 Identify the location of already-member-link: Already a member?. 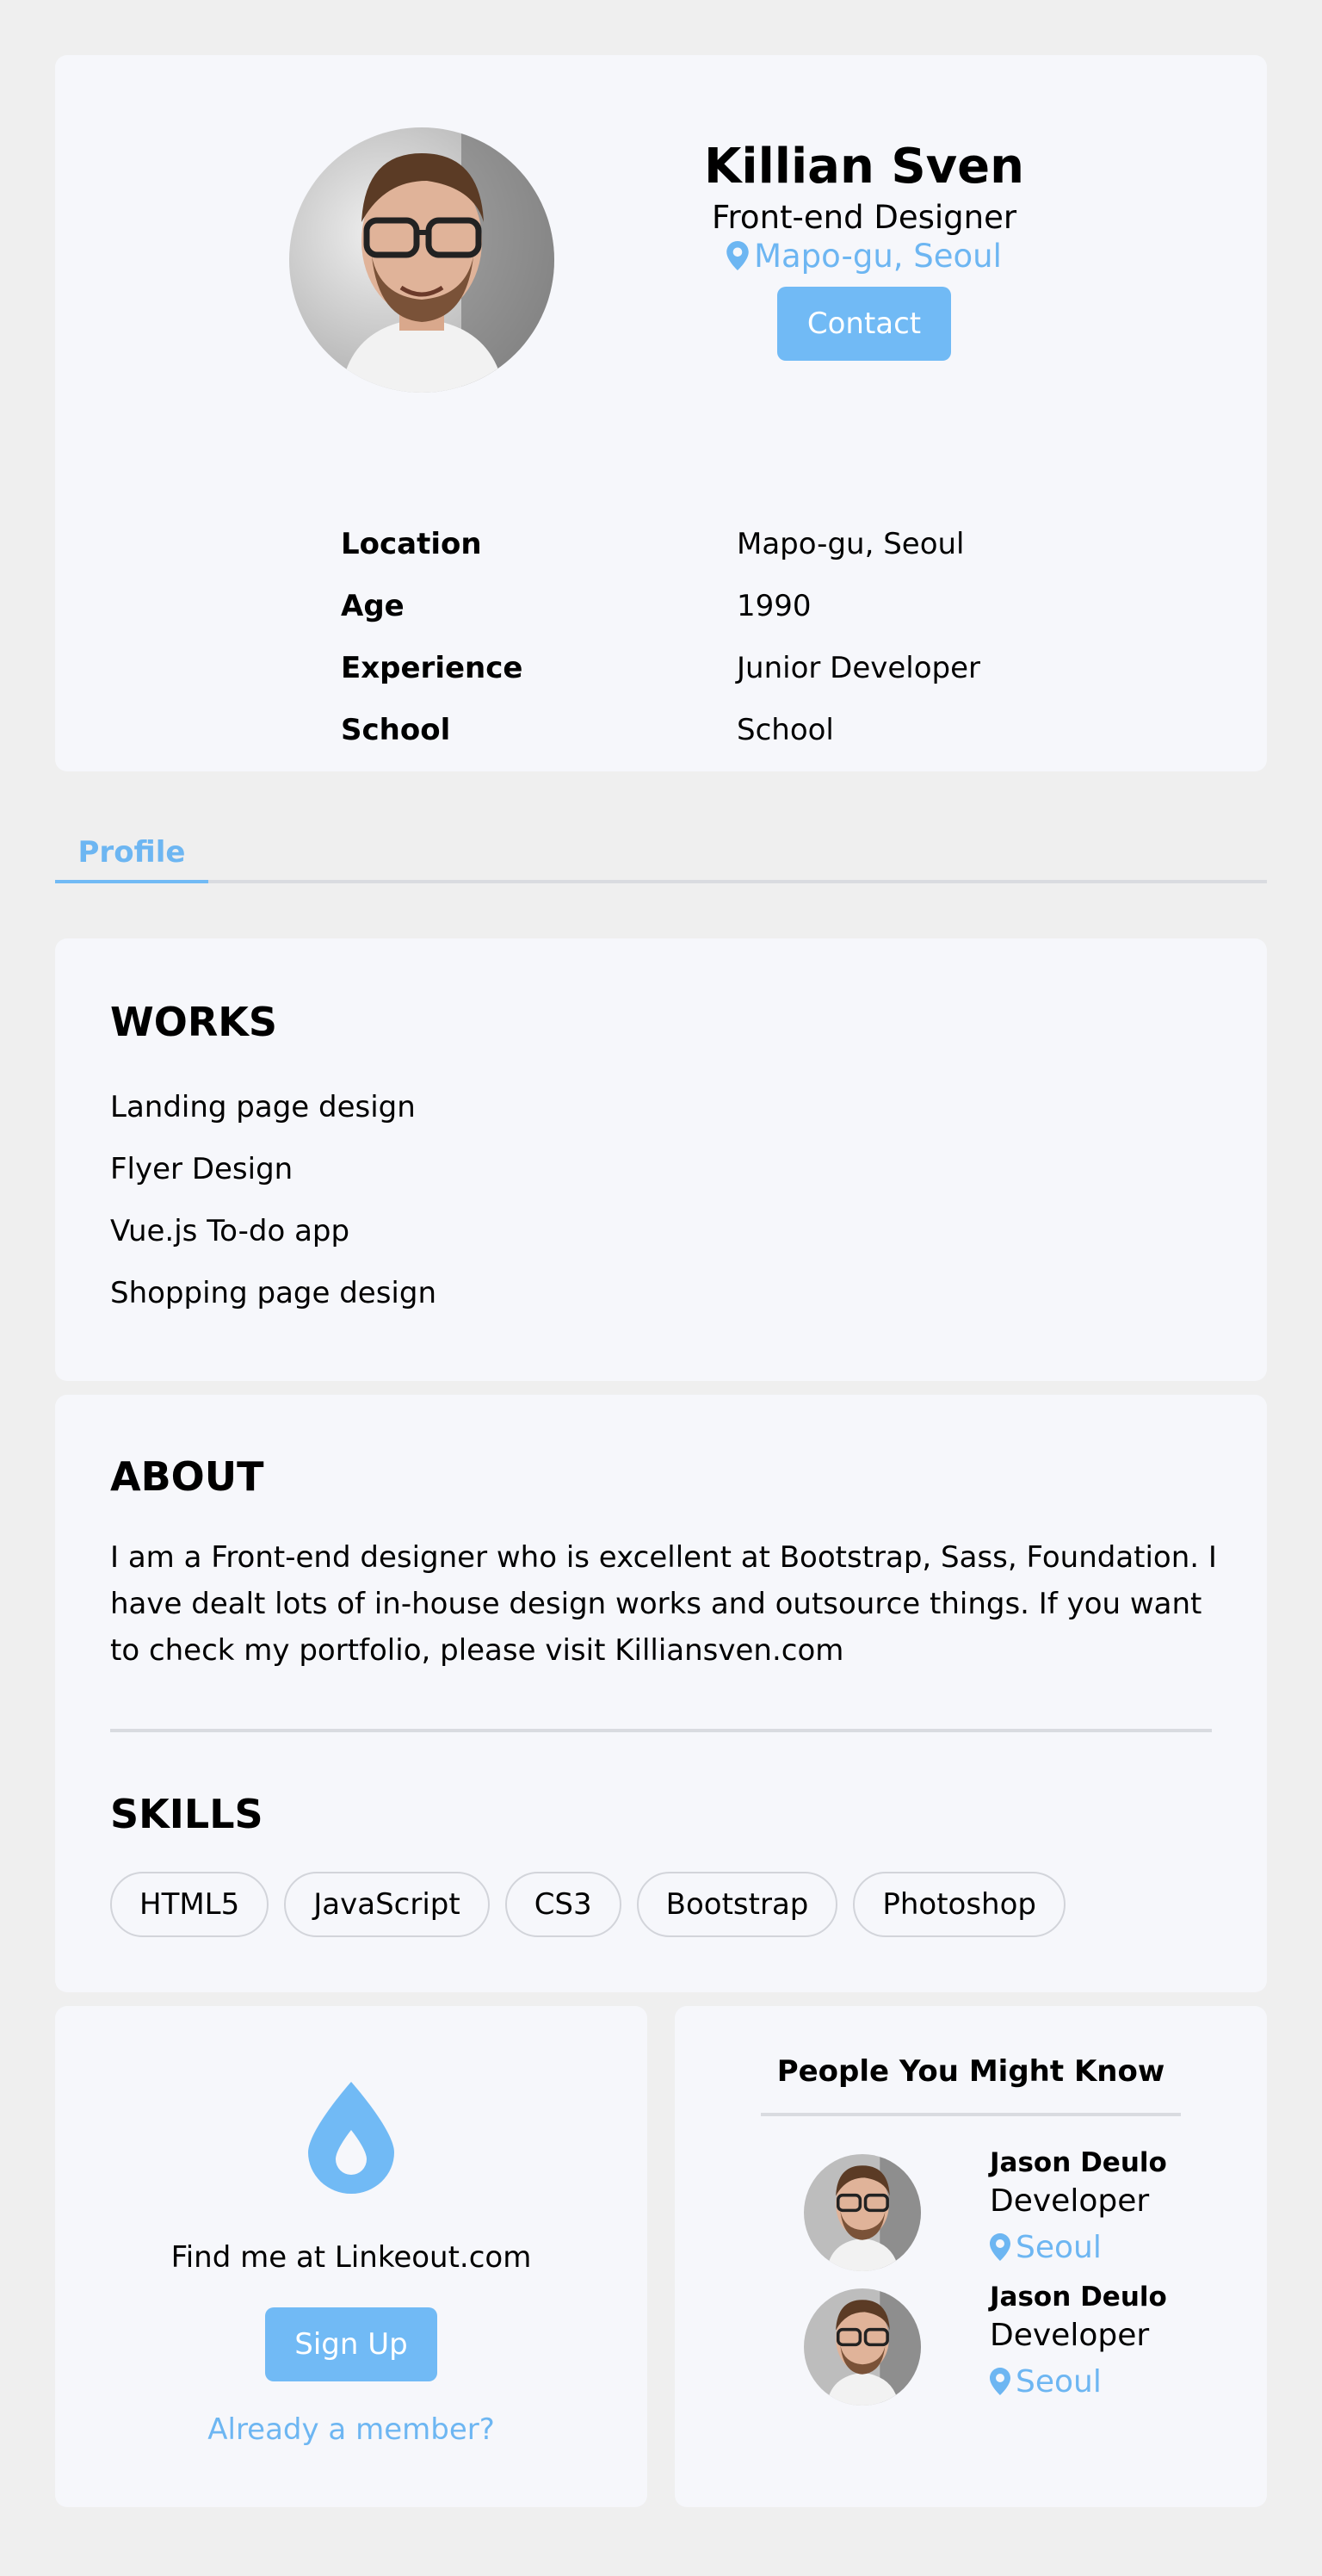
(351, 2429).